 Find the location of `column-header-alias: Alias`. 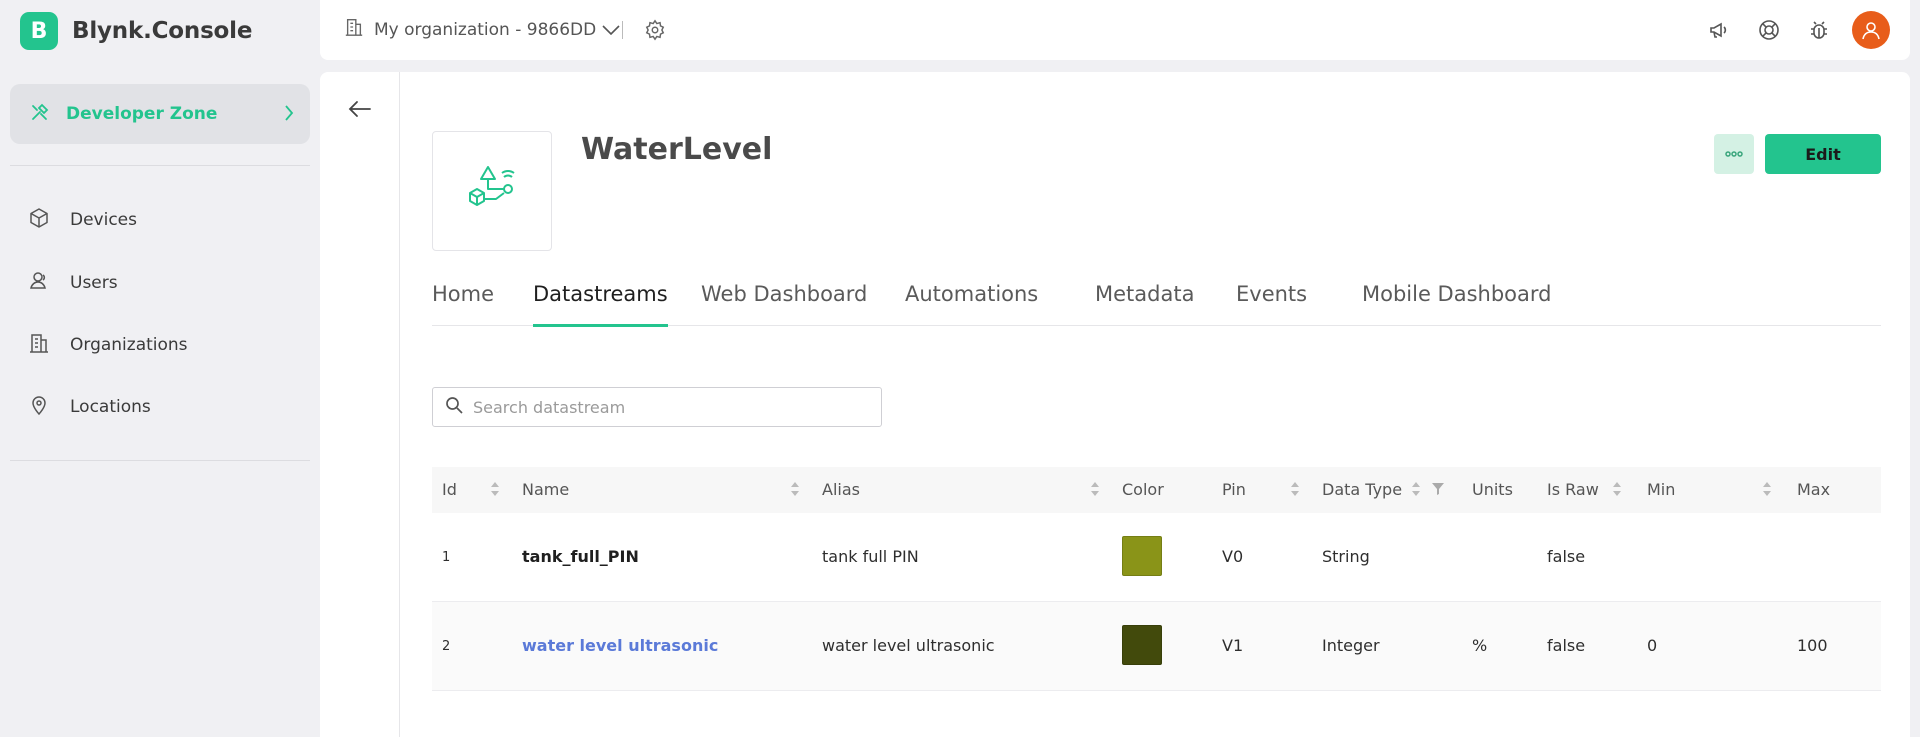

column-header-alias: Alias is located at coordinates (841, 489).